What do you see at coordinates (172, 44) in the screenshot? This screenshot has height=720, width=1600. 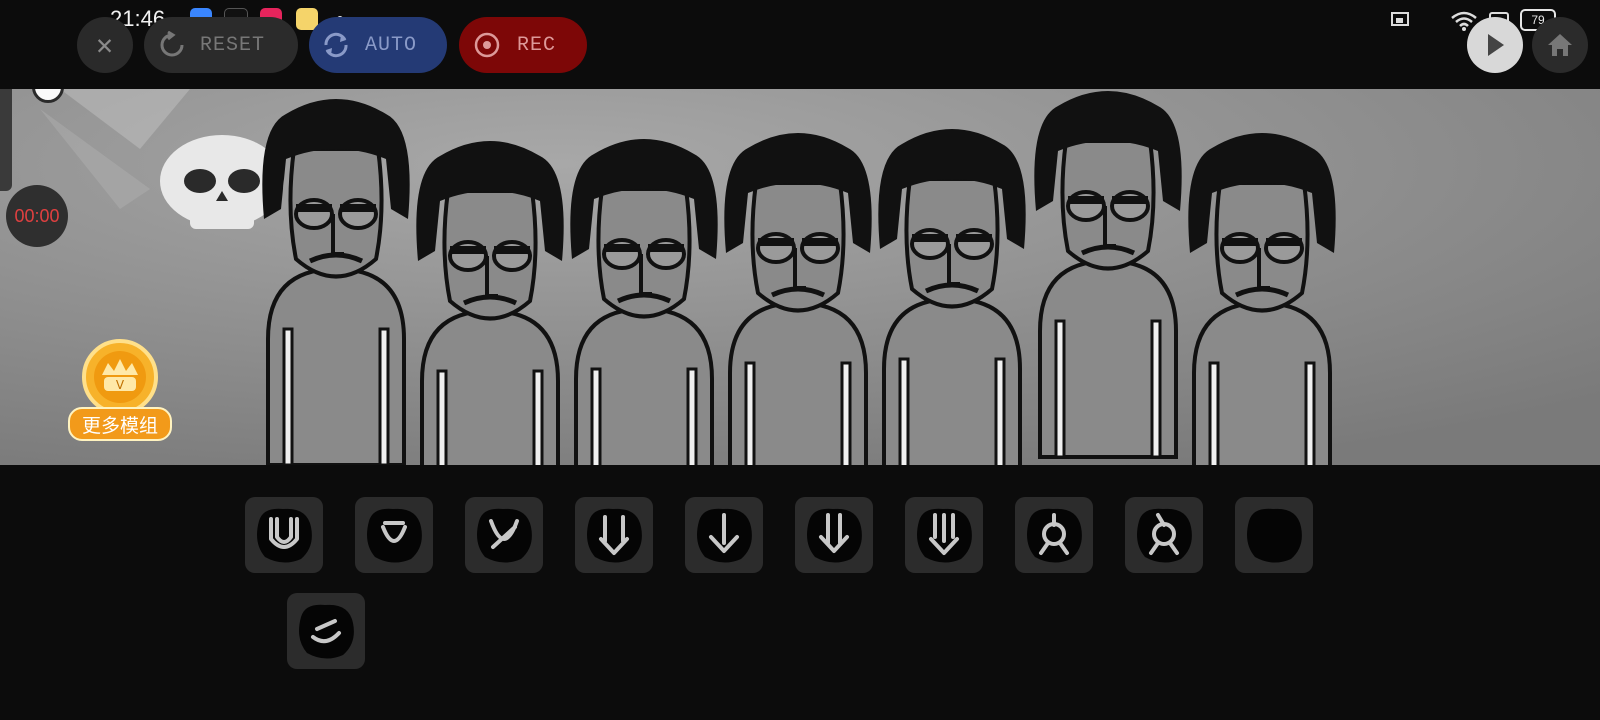 I see `reset-icon` at bounding box center [172, 44].